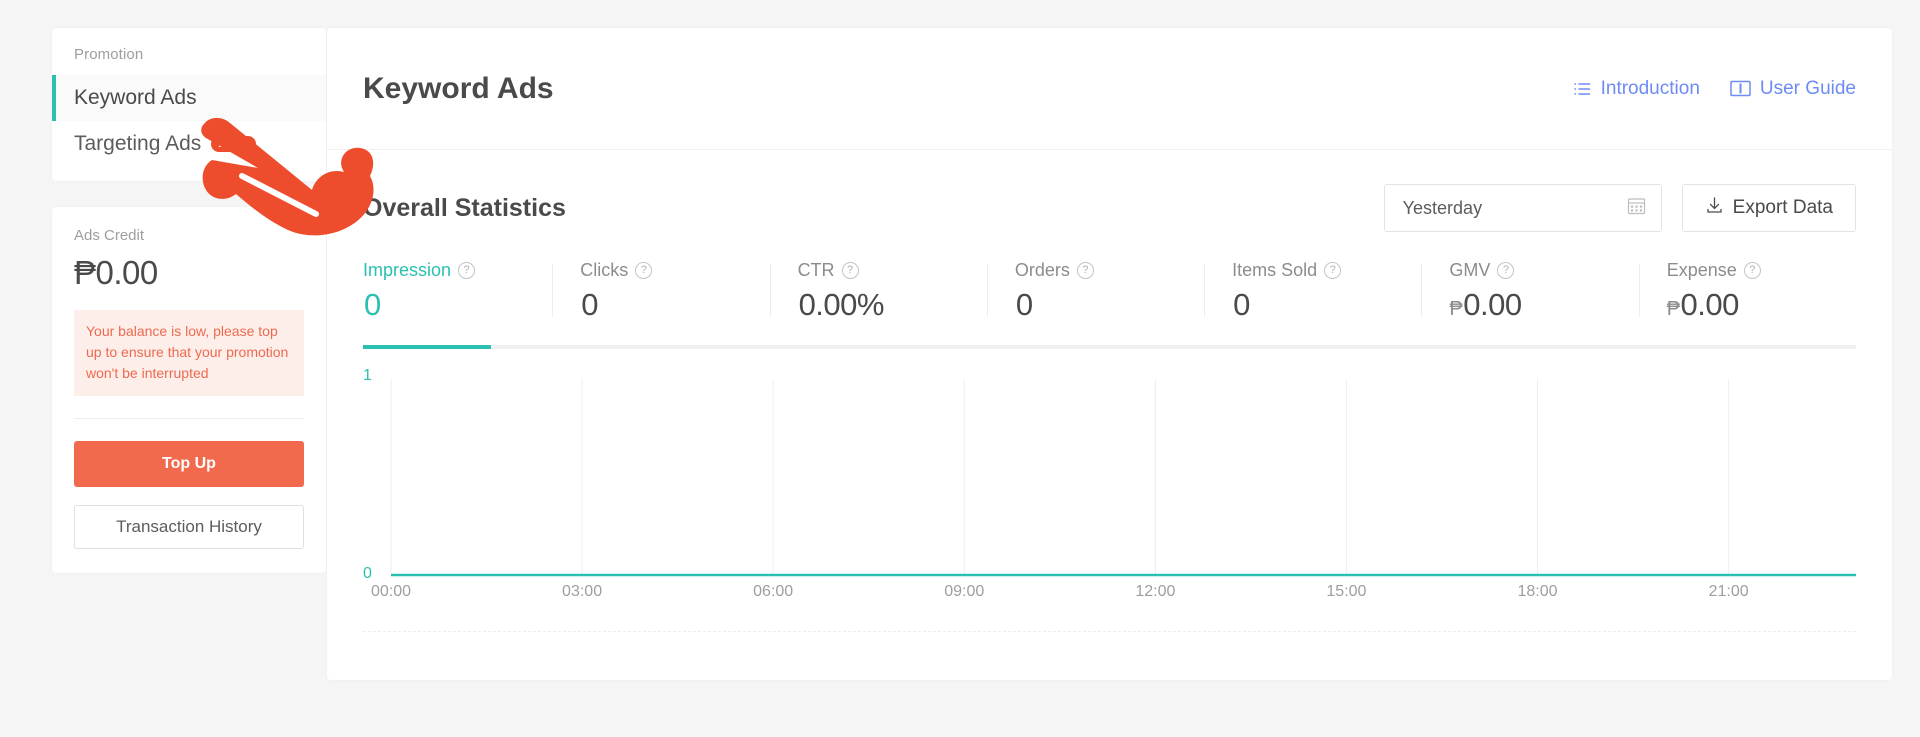  I want to click on x-axis-tick: 15:00, so click(1346, 591).